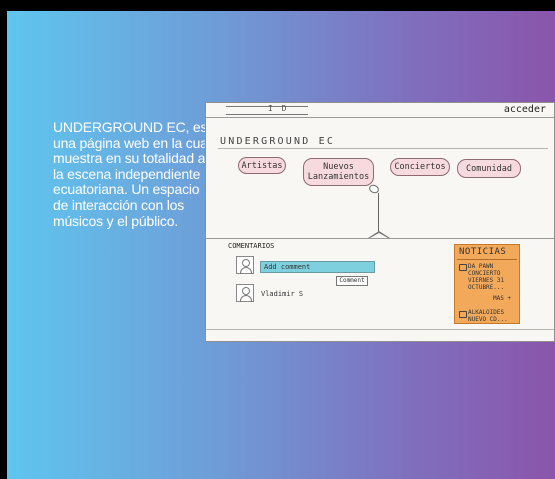 This screenshot has height=479, width=555. Describe the element at coordinates (267, 110) in the screenshot. I see `logo-placeholder` at that location.